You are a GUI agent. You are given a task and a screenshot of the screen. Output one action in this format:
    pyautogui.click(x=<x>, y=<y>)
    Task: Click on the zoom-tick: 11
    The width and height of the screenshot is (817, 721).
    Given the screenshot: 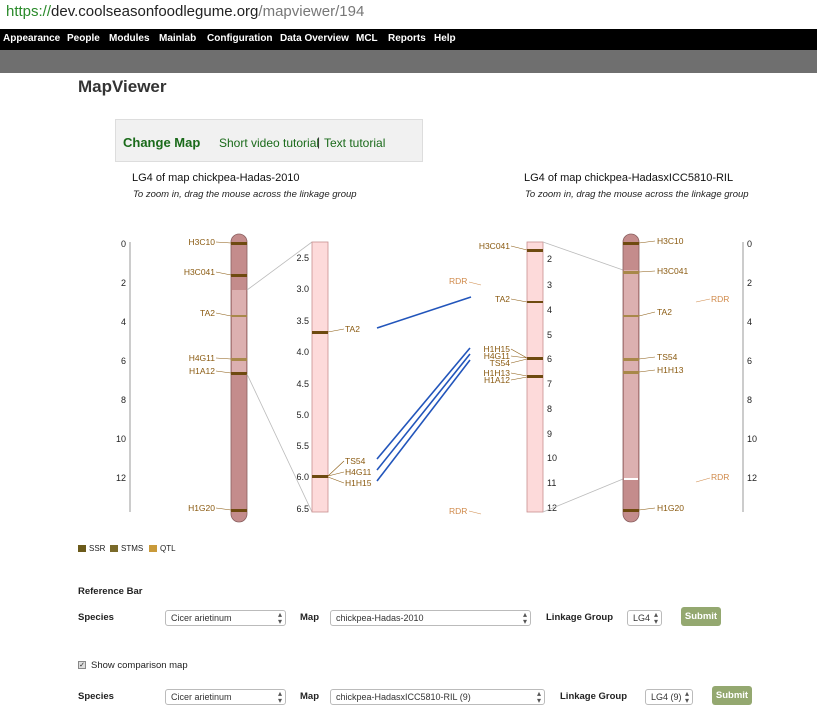 What is the action you would take?
    pyautogui.click(x=551, y=483)
    